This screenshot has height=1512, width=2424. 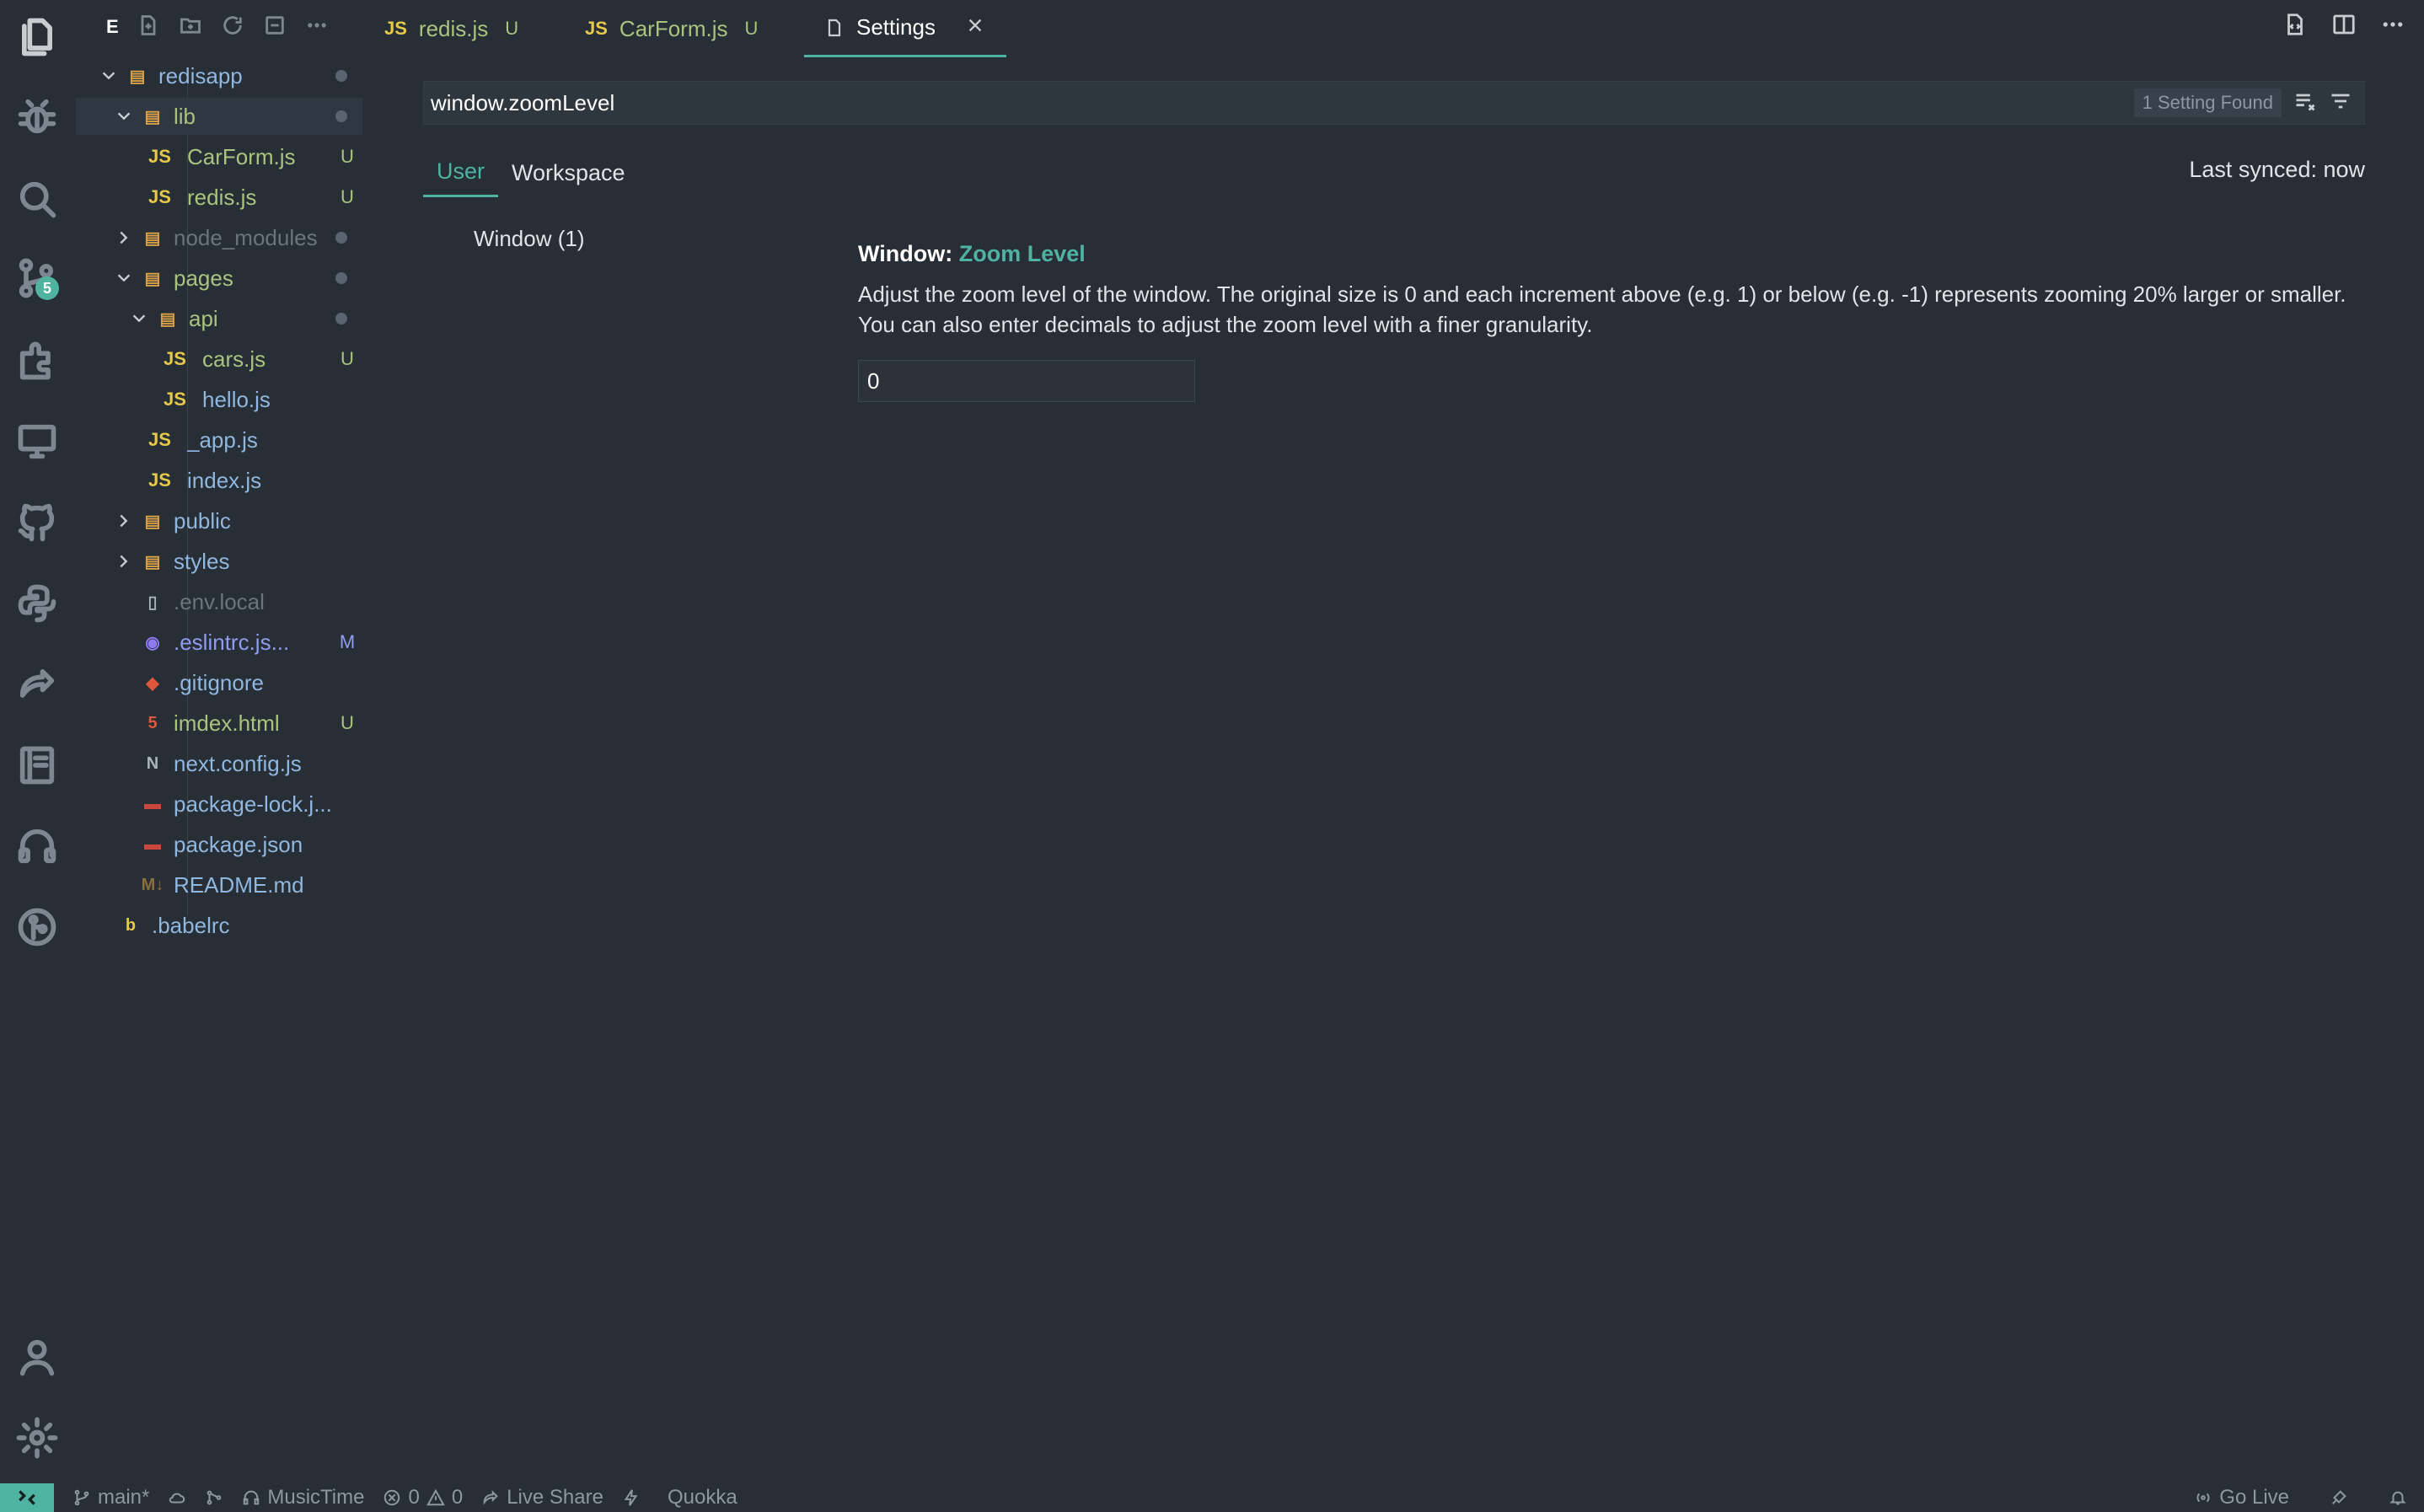 I want to click on tree-item-babelrc: b .babelrc, so click(x=219, y=925).